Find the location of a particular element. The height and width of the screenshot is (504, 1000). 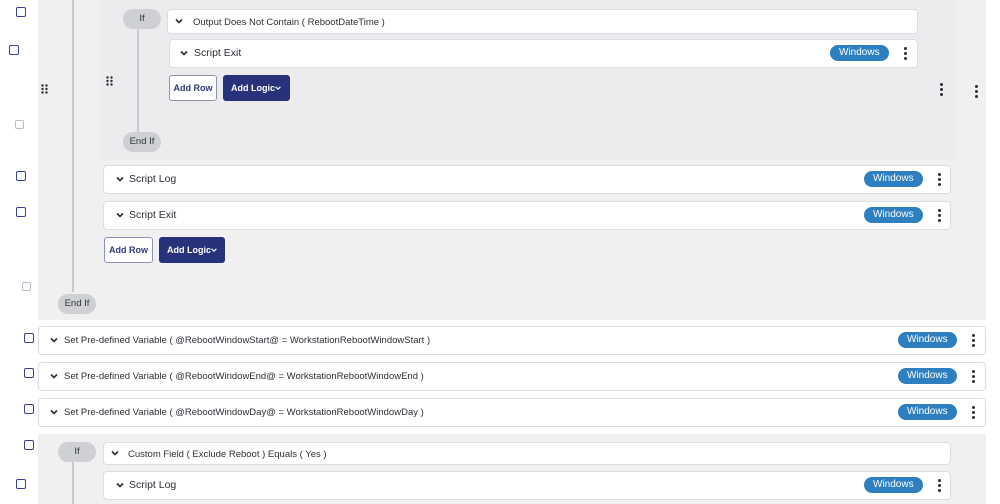

outer-end-if-pill: End If is located at coordinates (77, 304).